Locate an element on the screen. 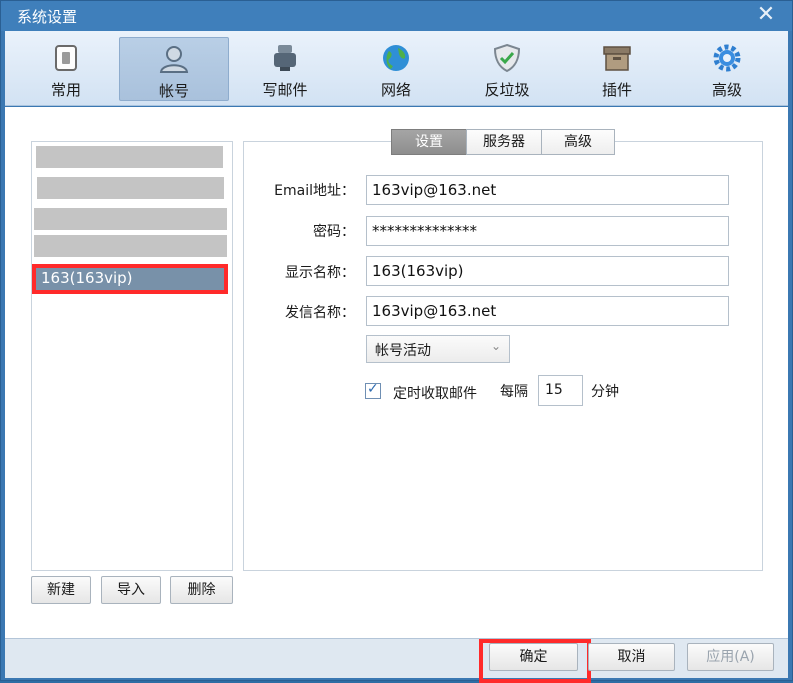 This screenshot has width=793, height=683. selected-account-label: 163(163vip) is located at coordinates (130, 279).